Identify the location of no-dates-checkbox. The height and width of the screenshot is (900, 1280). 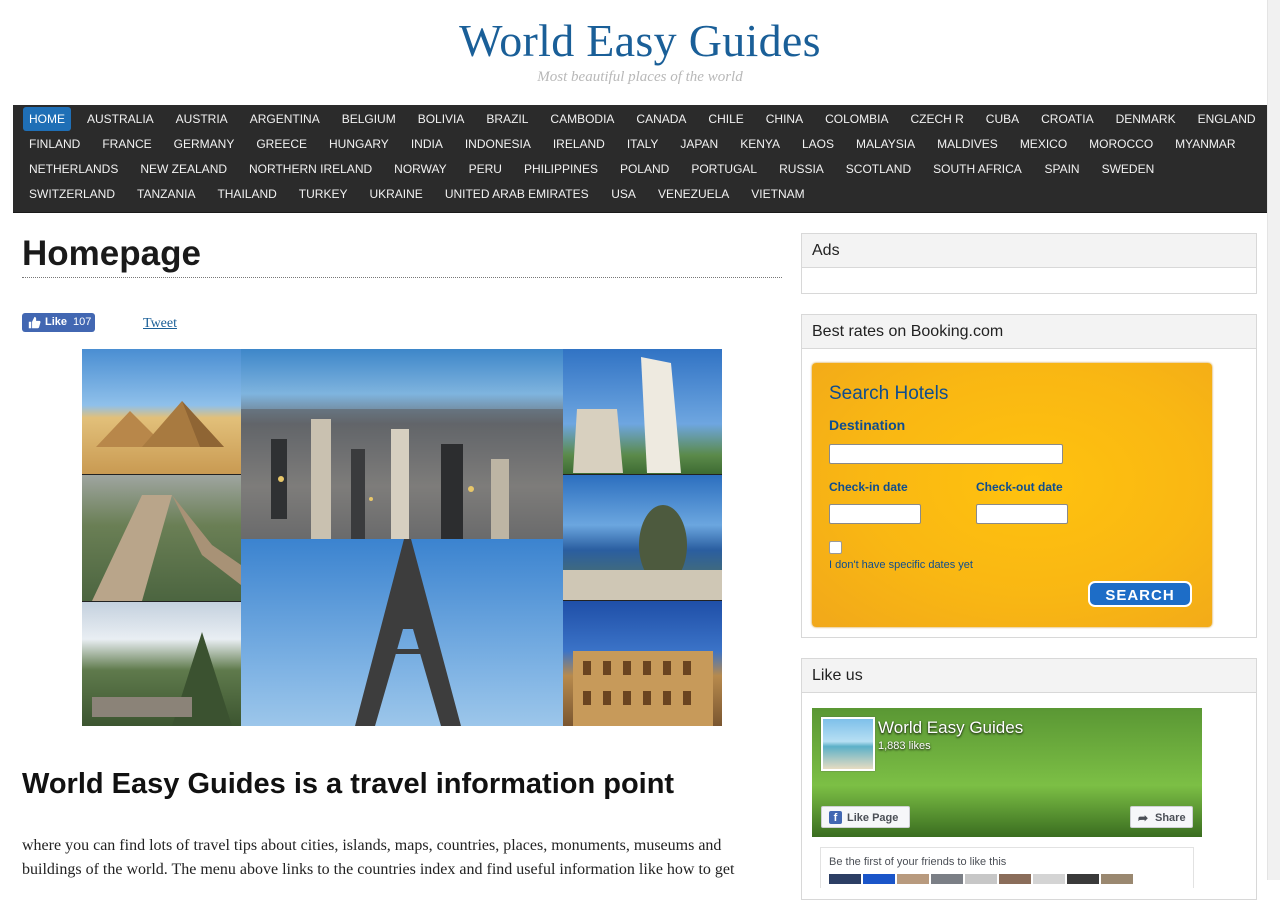
(835, 547).